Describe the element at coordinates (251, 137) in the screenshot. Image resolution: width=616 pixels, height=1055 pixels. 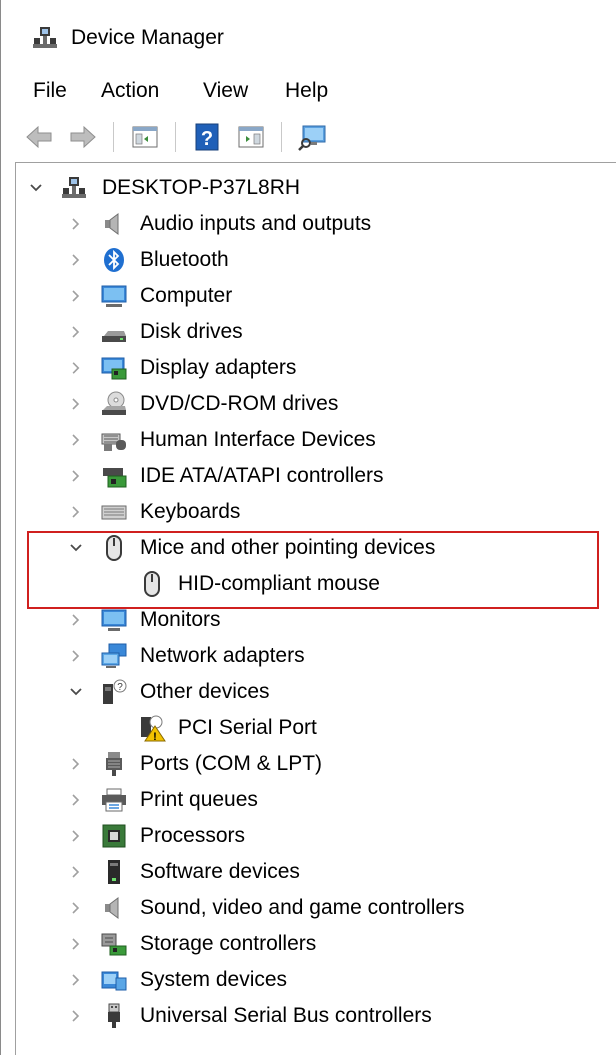
I see `action-pane-icon` at that location.